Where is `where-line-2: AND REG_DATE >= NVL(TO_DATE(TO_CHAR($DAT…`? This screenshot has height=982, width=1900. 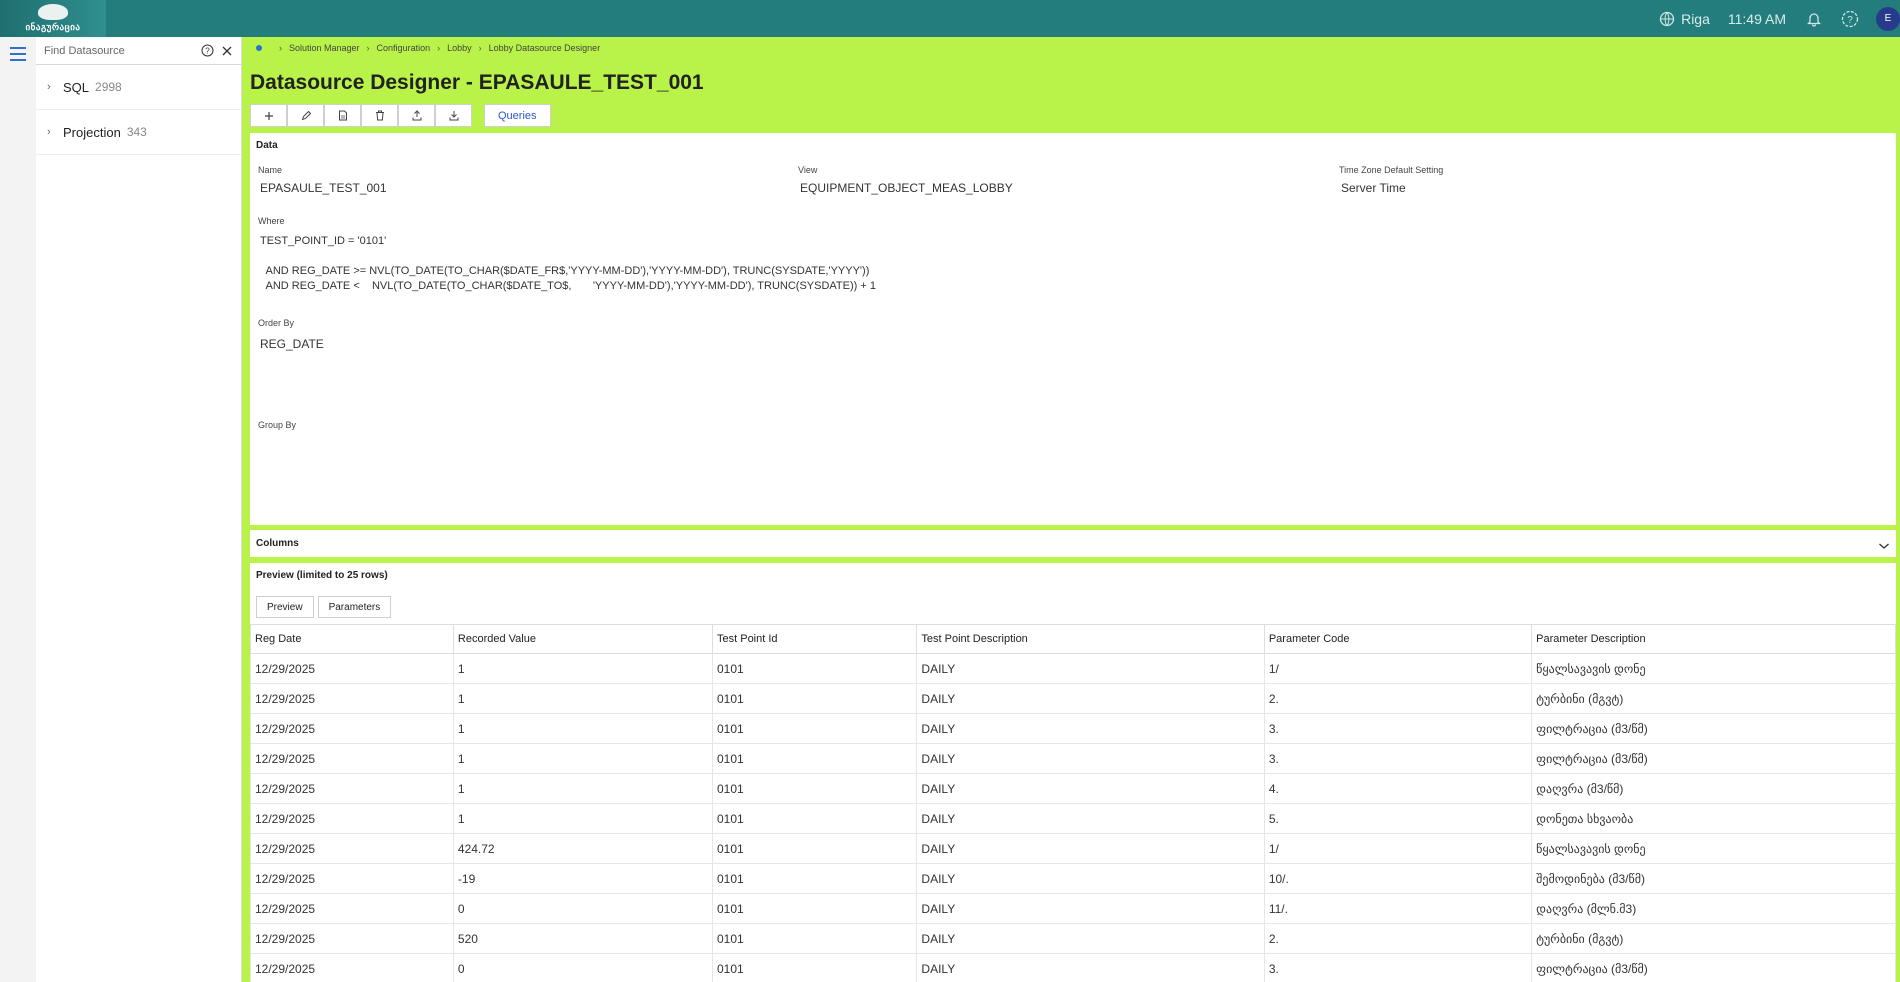 where-line-2: AND REG_DATE >= NVL(TO_DATE(TO_CHAR($DAT… is located at coordinates (565, 271).